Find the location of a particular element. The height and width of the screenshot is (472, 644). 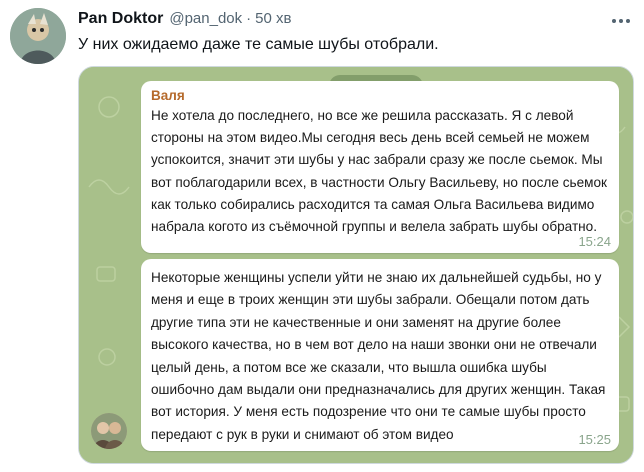

user-handle: @pan_dok is located at coordinates (205, 18).